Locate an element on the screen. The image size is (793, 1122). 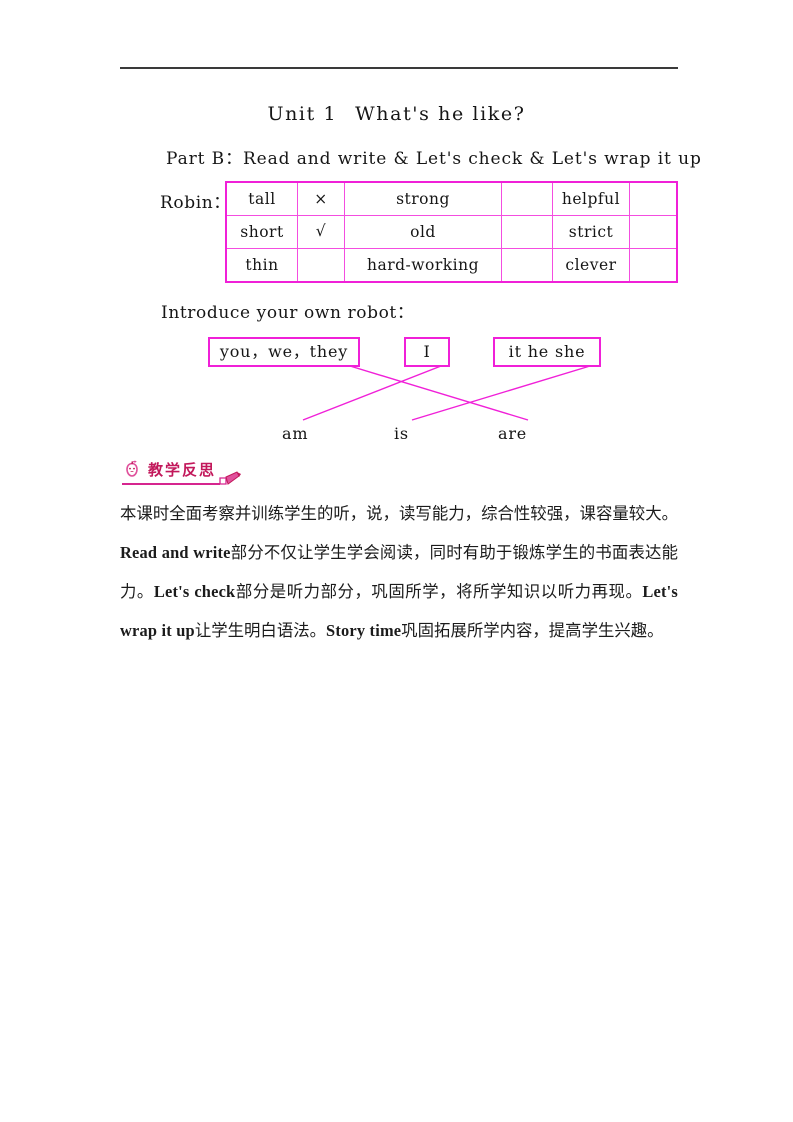
table-row: tall × strong helpful is located at coordinates (451, 198).